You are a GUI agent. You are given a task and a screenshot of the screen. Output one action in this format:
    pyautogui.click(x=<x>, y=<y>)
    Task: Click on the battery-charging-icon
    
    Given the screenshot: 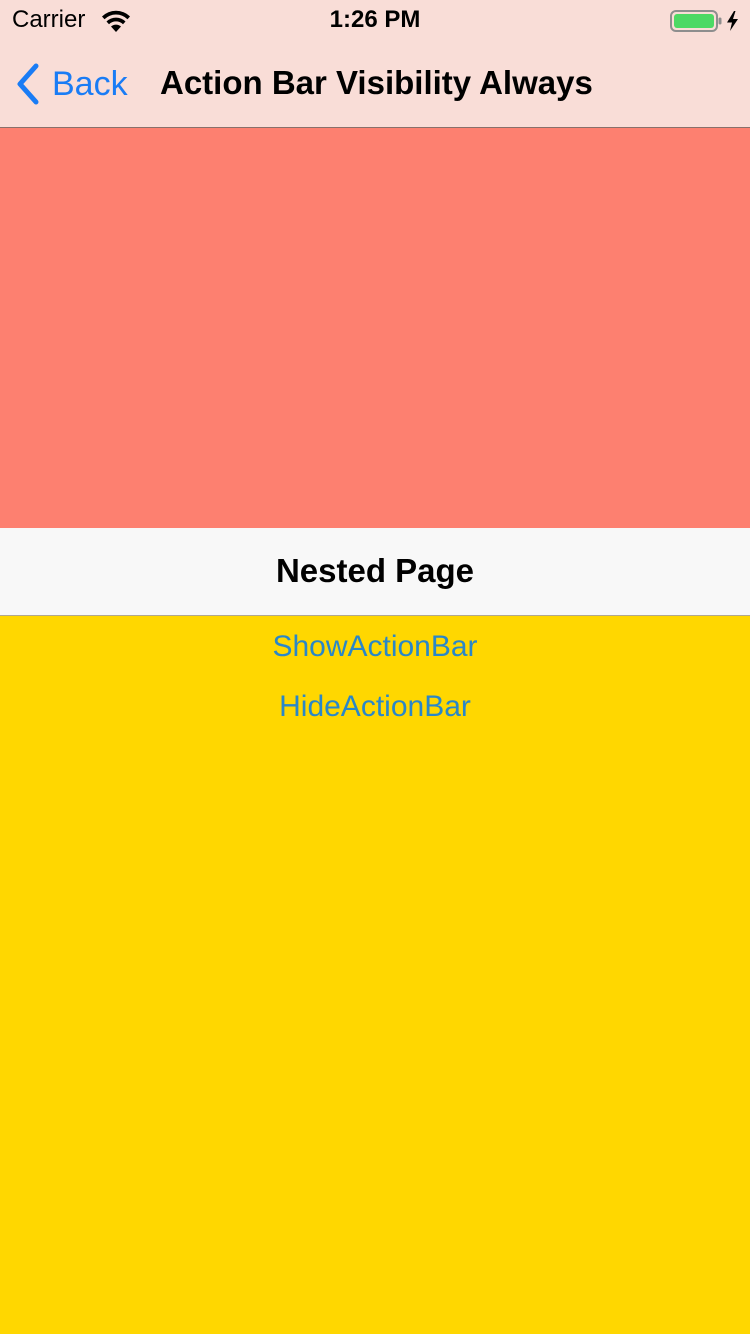 What is the action you would take?
    pyautogui.click(x=704, y=21)
    